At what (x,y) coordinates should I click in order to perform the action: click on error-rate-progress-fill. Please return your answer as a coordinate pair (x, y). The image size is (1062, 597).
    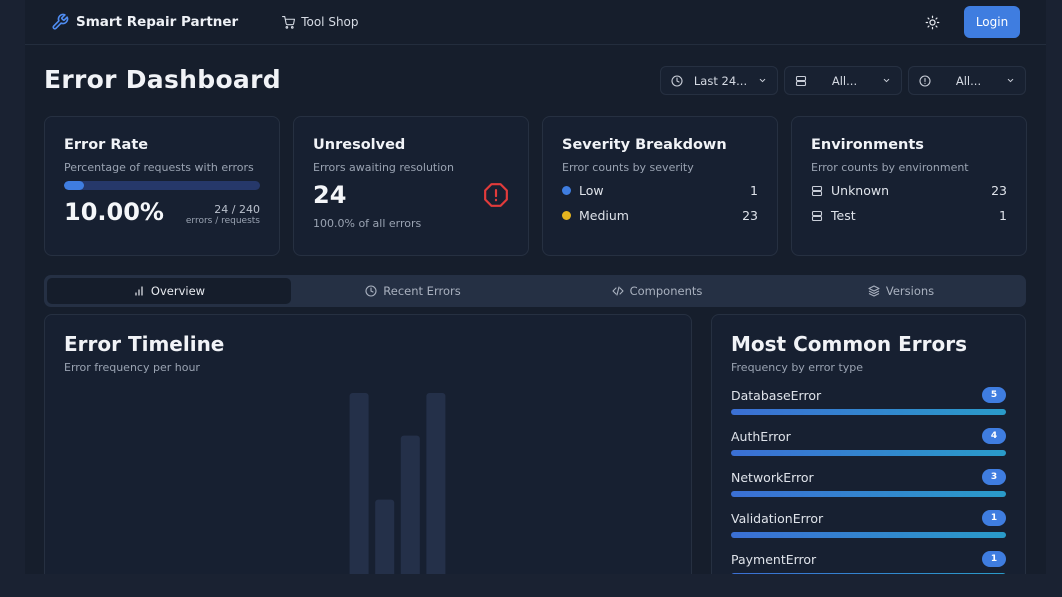
    Looking at the image, I should click on (74, 185).